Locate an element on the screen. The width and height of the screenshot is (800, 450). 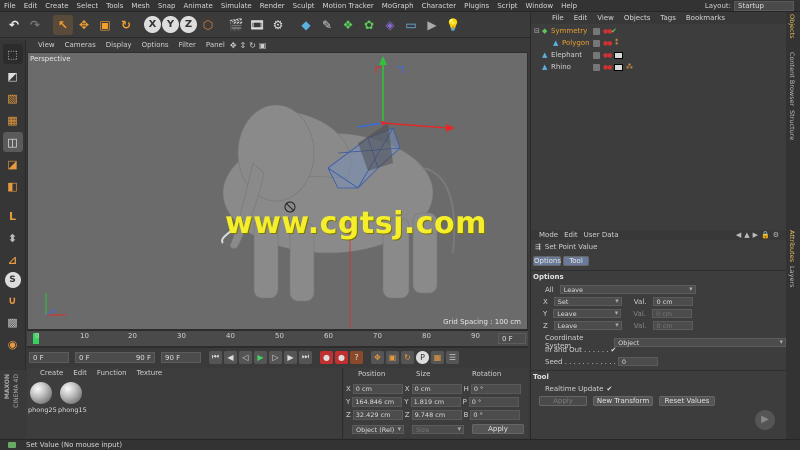
max-frame-field: 90 F is located at coordinates (181, 357).